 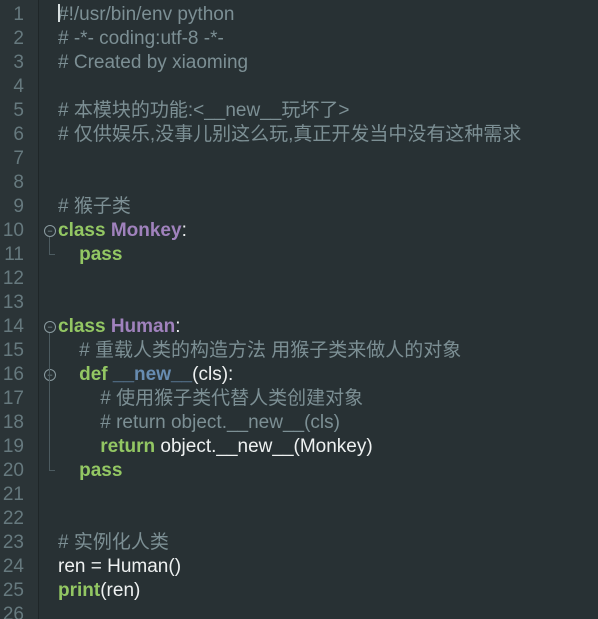 I want to click on code-token-cls: Monkey, so click(x=146, y=230).